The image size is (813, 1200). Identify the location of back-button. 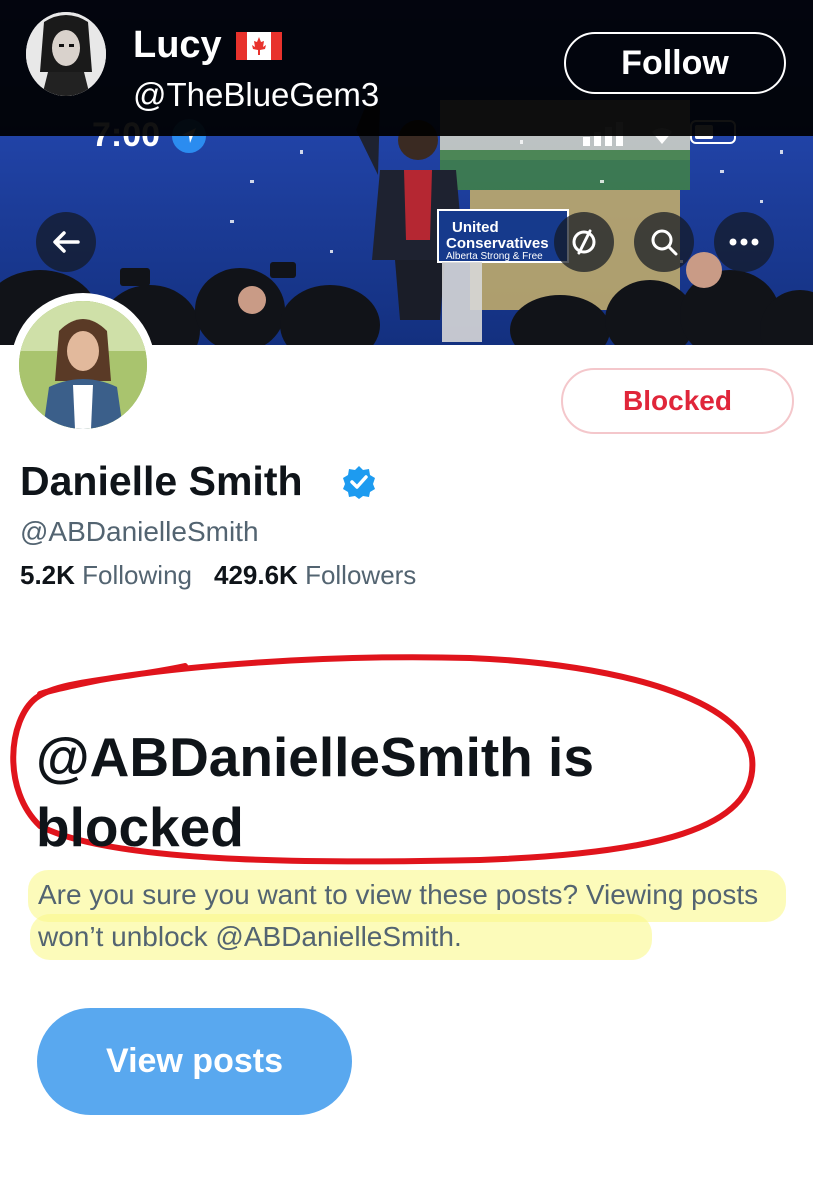
(66, 242).